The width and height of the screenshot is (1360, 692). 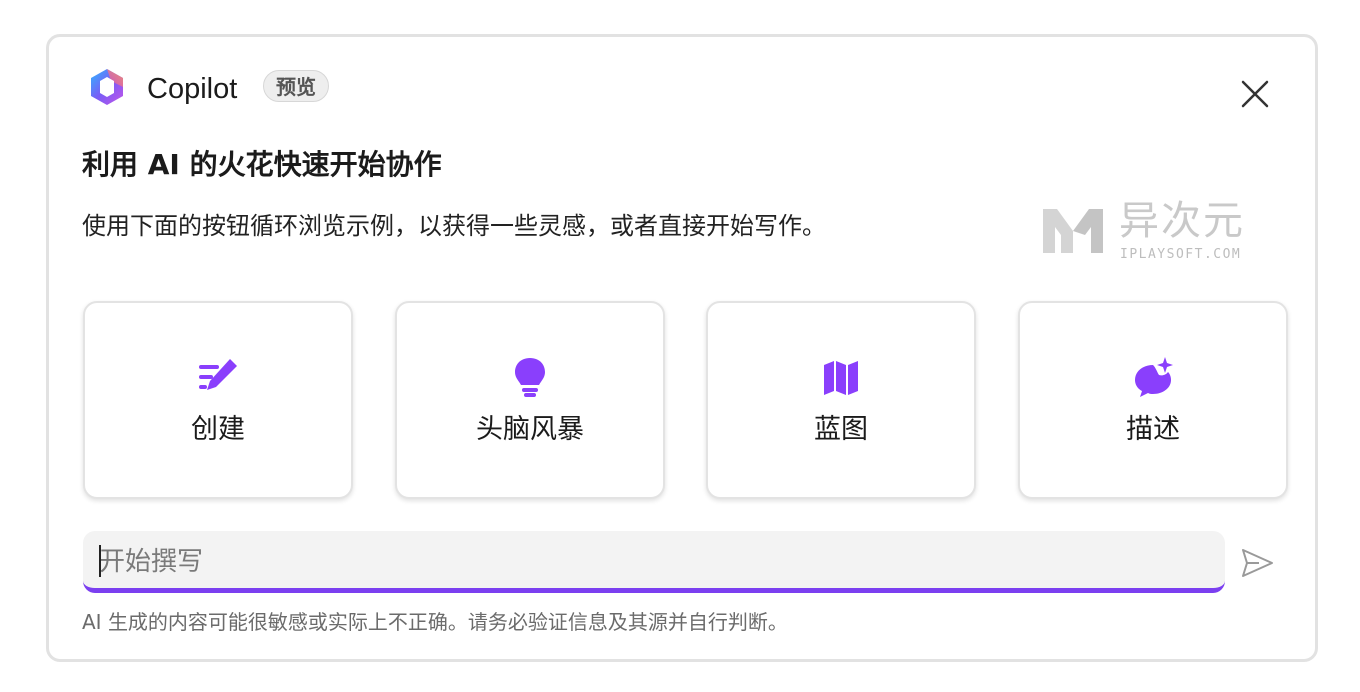 What do you see at coordinates (1181, 254) in the screenshot?
I see `watermark-subtext: IPLAYSOFT.COM` at bounding box center [1181, 254].